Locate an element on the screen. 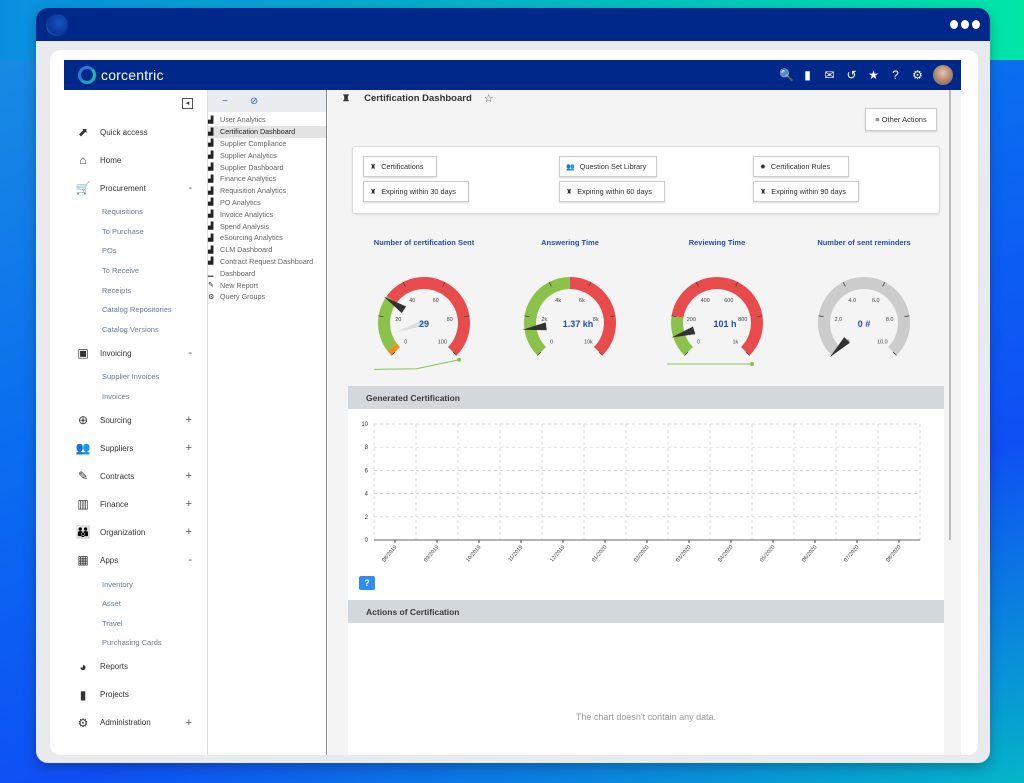  gear-icon: ⚙ is located at coordinates (917, 75).